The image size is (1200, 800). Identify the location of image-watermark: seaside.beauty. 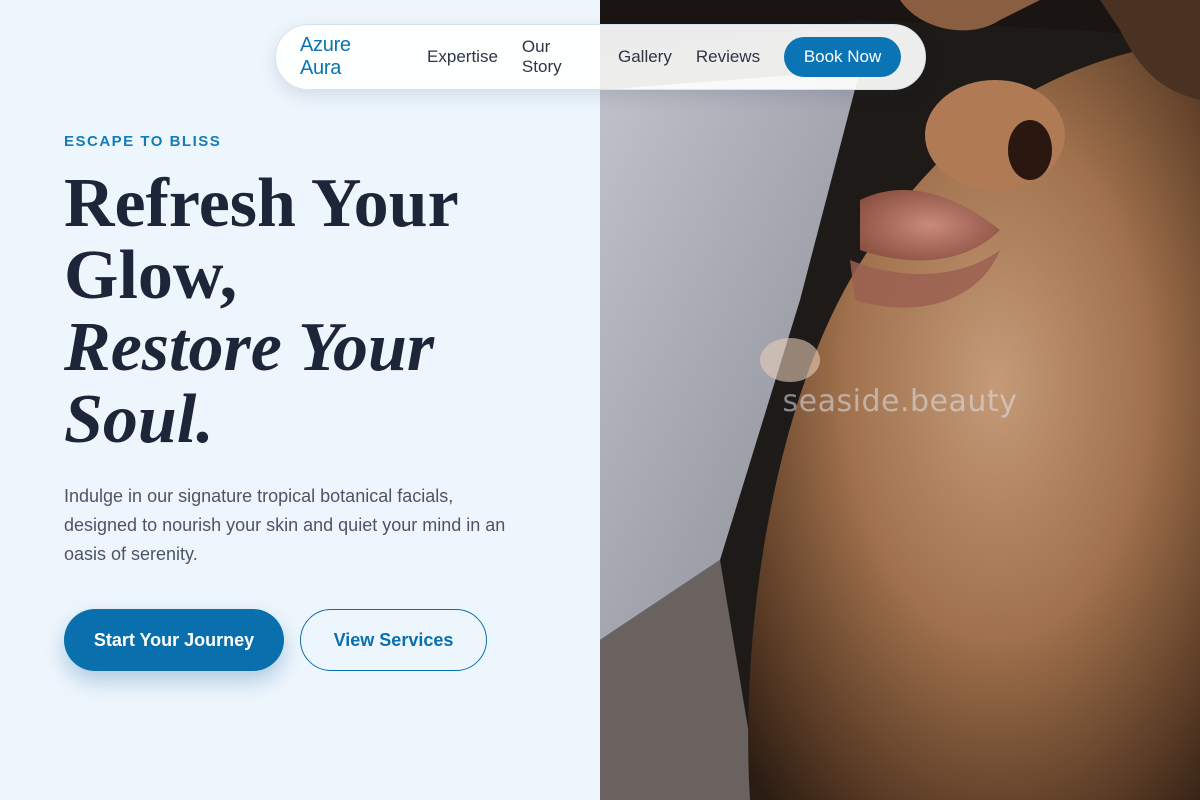
(900, 401).